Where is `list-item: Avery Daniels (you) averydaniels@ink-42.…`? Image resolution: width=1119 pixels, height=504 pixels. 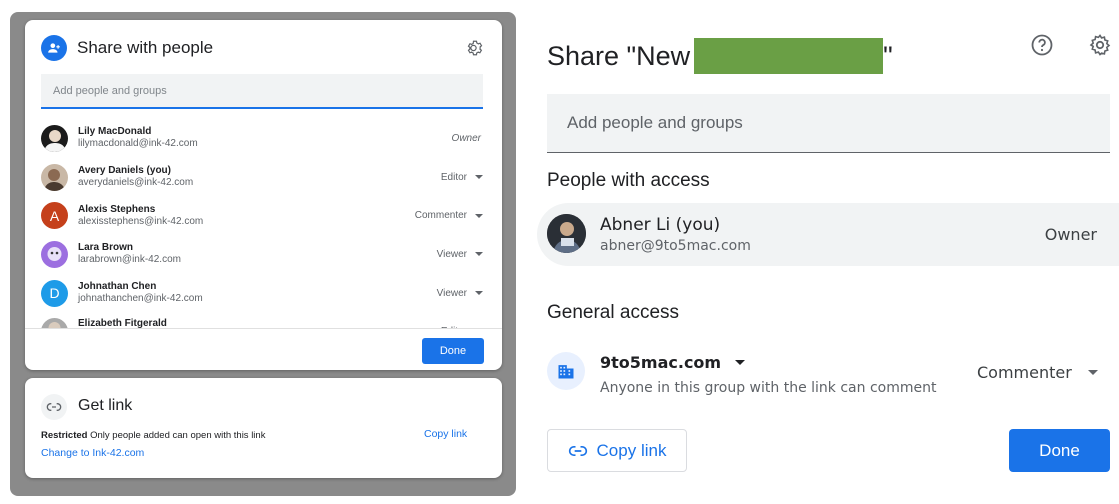 list-item: Avery Daniels (you) averydaniels@ink-42.… is located at coordinates (262, 177).